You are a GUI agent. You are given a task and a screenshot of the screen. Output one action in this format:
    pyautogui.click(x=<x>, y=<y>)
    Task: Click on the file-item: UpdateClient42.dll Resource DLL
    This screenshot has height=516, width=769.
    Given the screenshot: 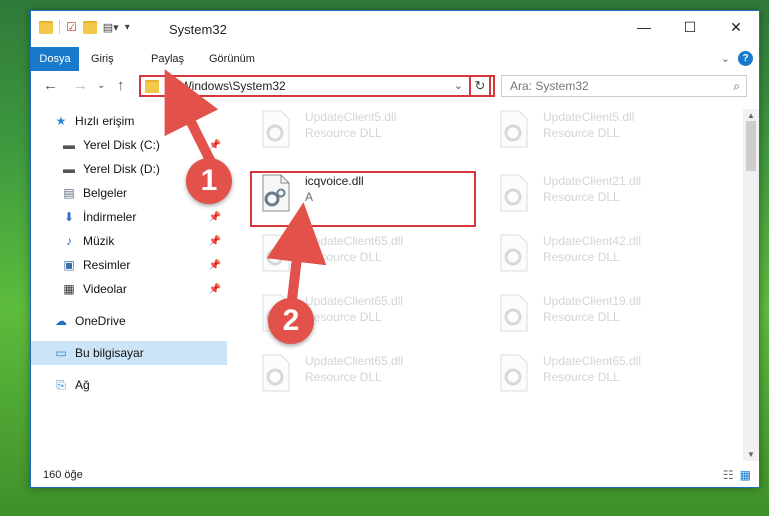 What is the action you would take?
    pyautogui.click(x=602, y=258)
    